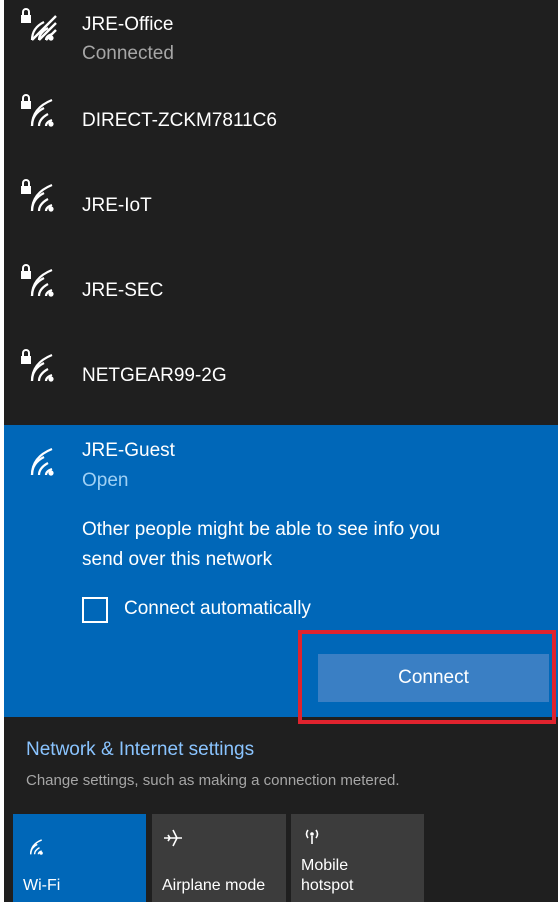 This screenshot has width=558, height=902. Describe the element at coordinates (154, 375) in the screenshot. I see `network-name: NETGEAR99-2G` at that location.